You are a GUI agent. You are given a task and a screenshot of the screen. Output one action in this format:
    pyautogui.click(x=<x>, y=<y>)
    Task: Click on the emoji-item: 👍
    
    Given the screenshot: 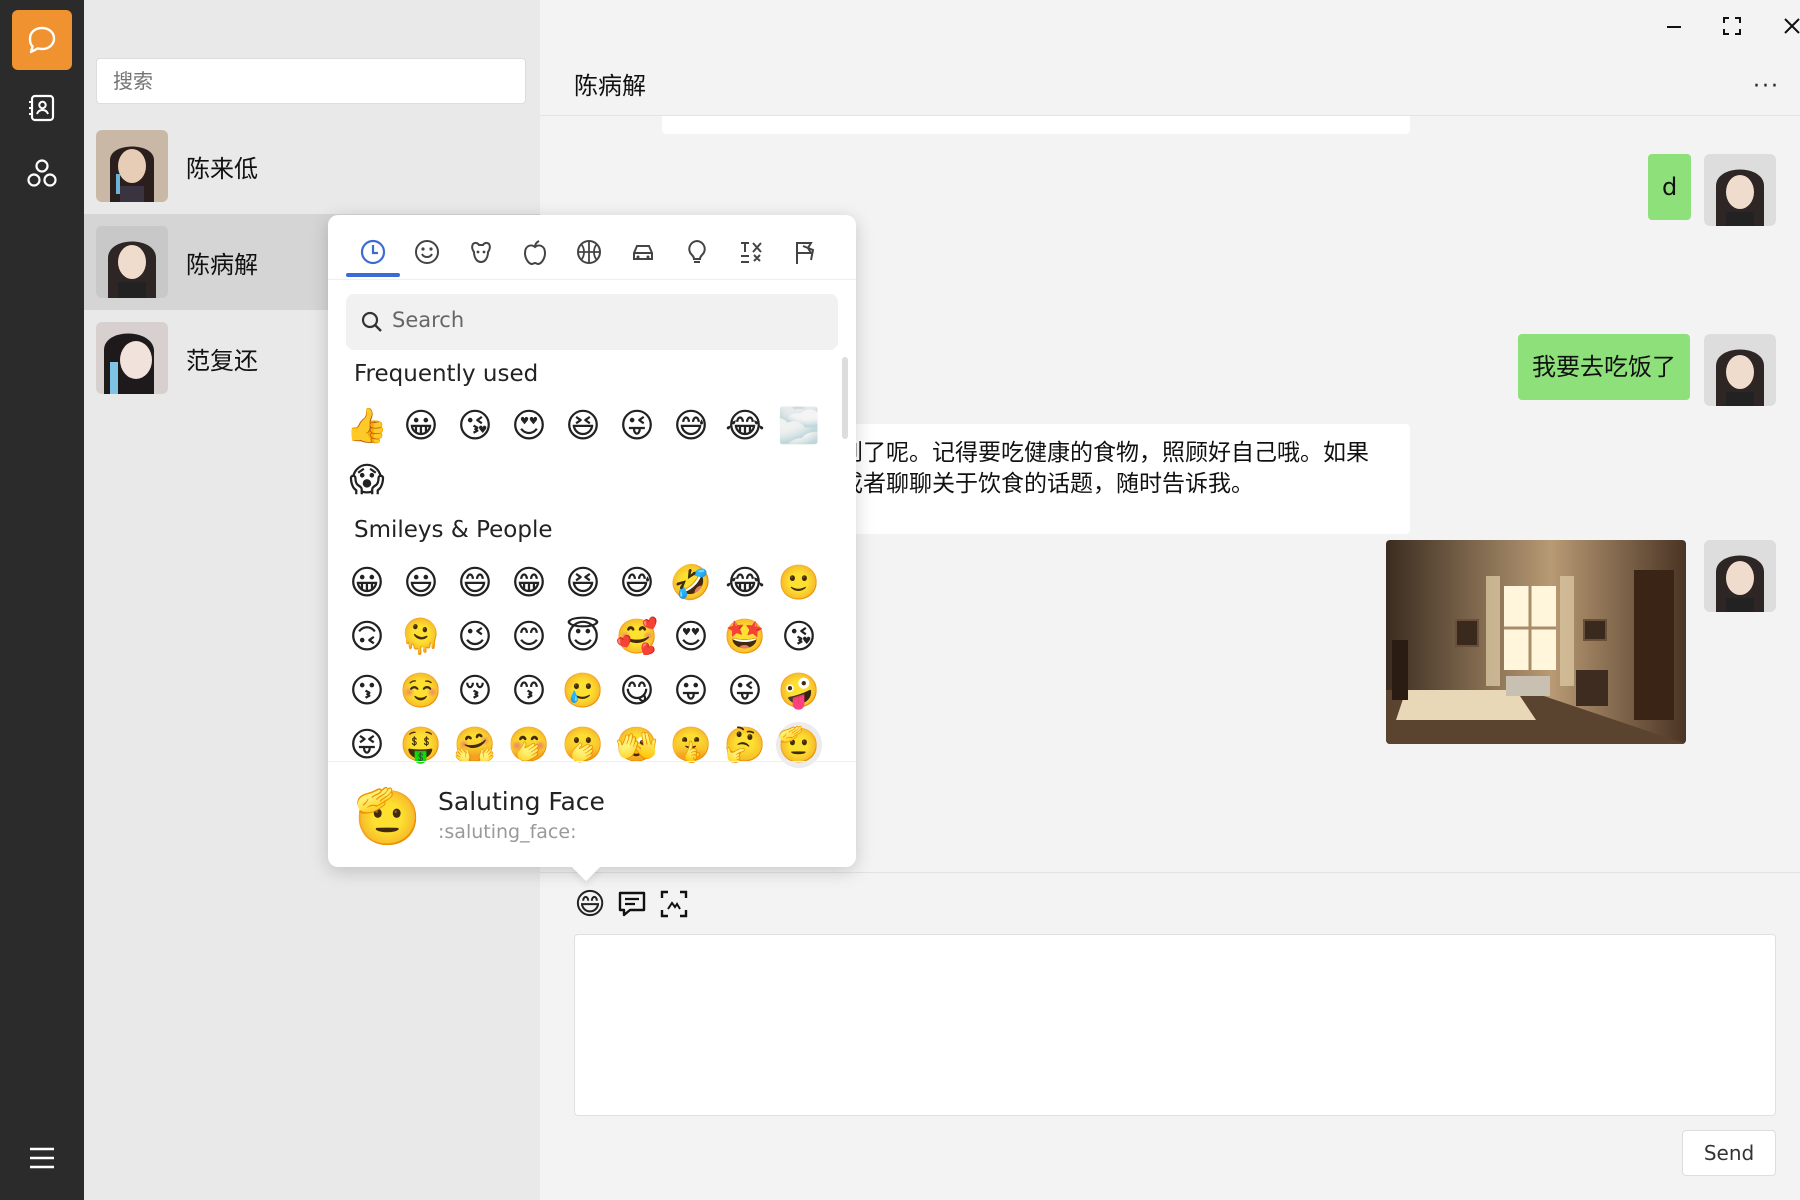 What is the action you would take?
    pyautogui.click(x=367, y=426)
    